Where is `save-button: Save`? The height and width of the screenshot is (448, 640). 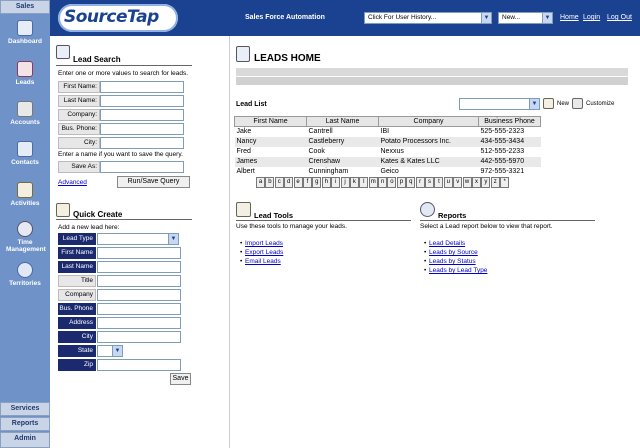
save-button: Save is located at coordinates (180, 379).